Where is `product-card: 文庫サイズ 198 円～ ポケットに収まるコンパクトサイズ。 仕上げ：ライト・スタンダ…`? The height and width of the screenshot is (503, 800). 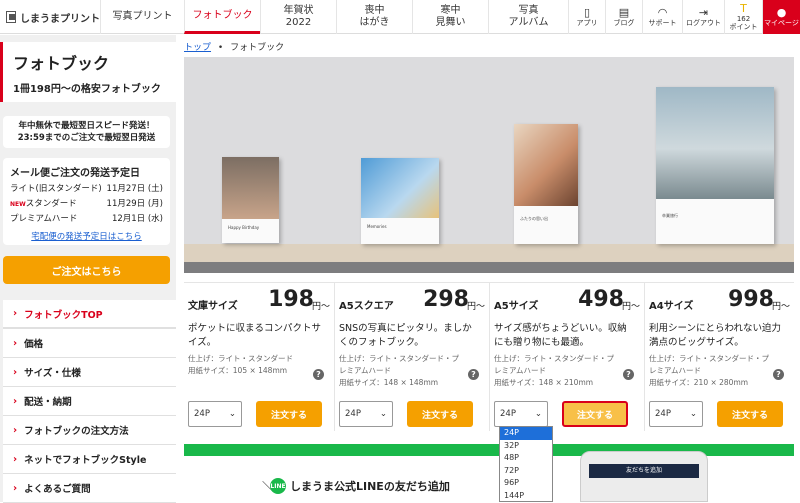 product-card: 文庫サイズ 198 円～ ポケットに収まるコンパクトサイズ。 仕上げ：ライト・スタンダ… is located at coordinates (259, 357).